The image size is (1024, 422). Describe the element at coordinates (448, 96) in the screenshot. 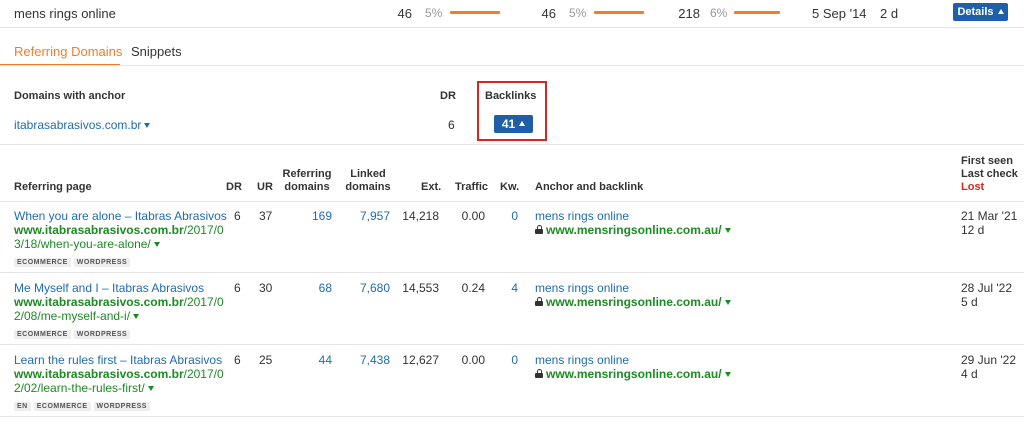

I see `domains-dr-header: DR` at that location.